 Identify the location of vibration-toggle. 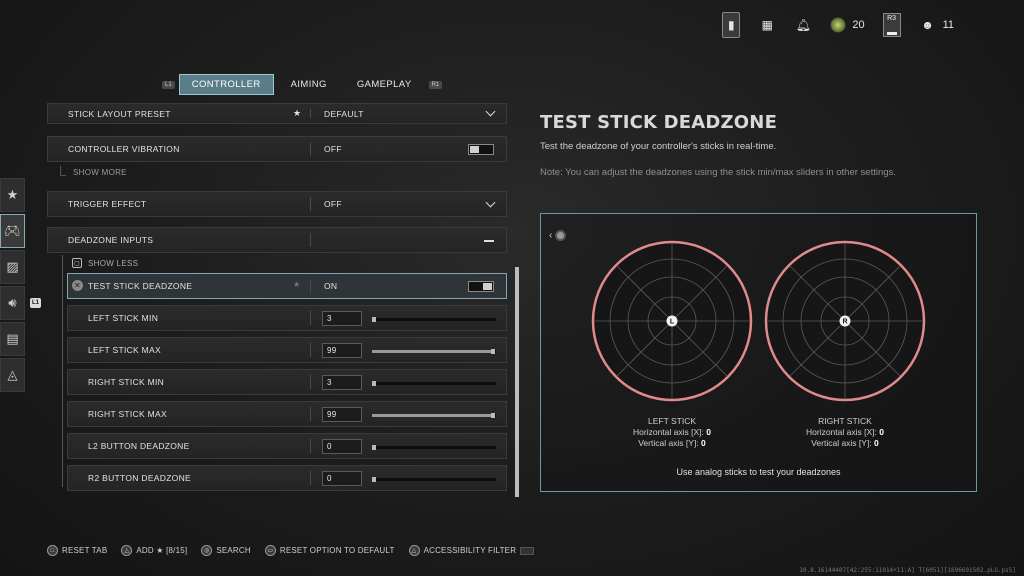
(481, 149).